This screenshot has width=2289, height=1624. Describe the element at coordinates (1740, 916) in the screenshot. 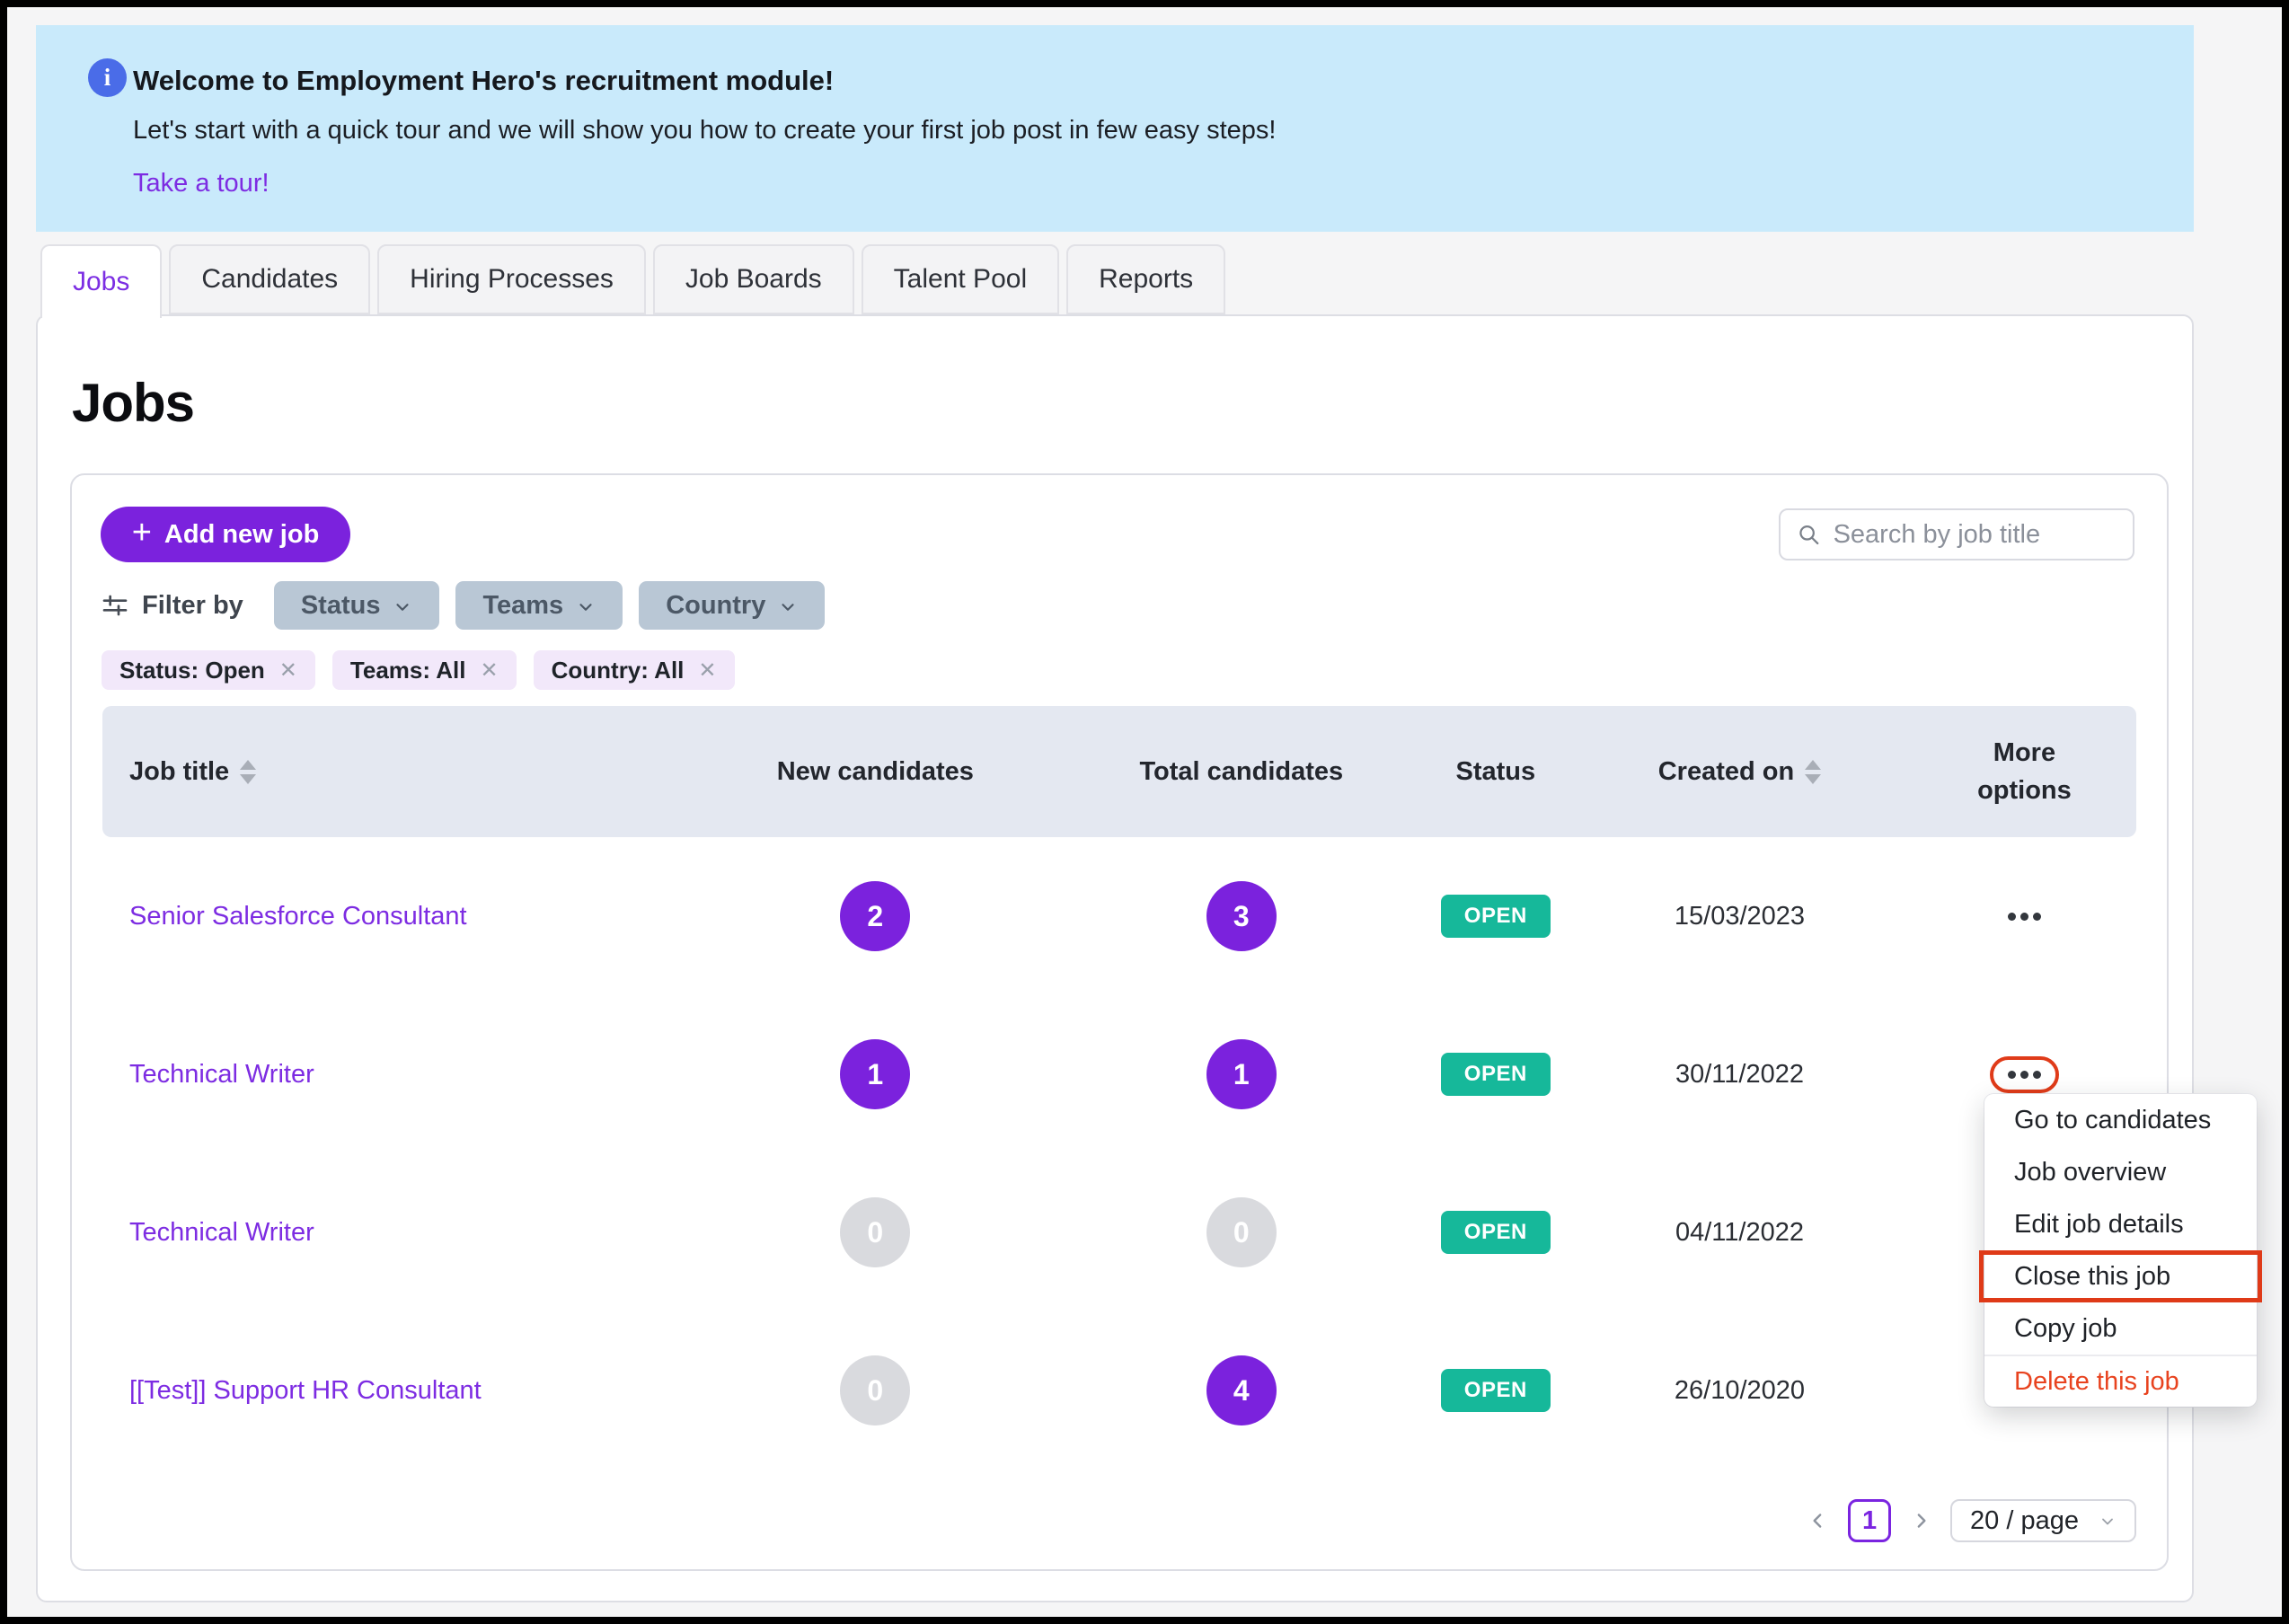

I see `created-on-date: 15/03/2023` at that location.